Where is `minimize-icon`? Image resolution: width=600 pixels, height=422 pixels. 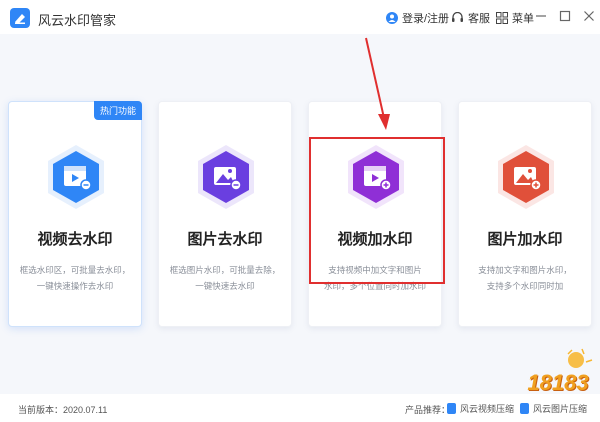
minimize-icon is located at coordinates (541, 16).